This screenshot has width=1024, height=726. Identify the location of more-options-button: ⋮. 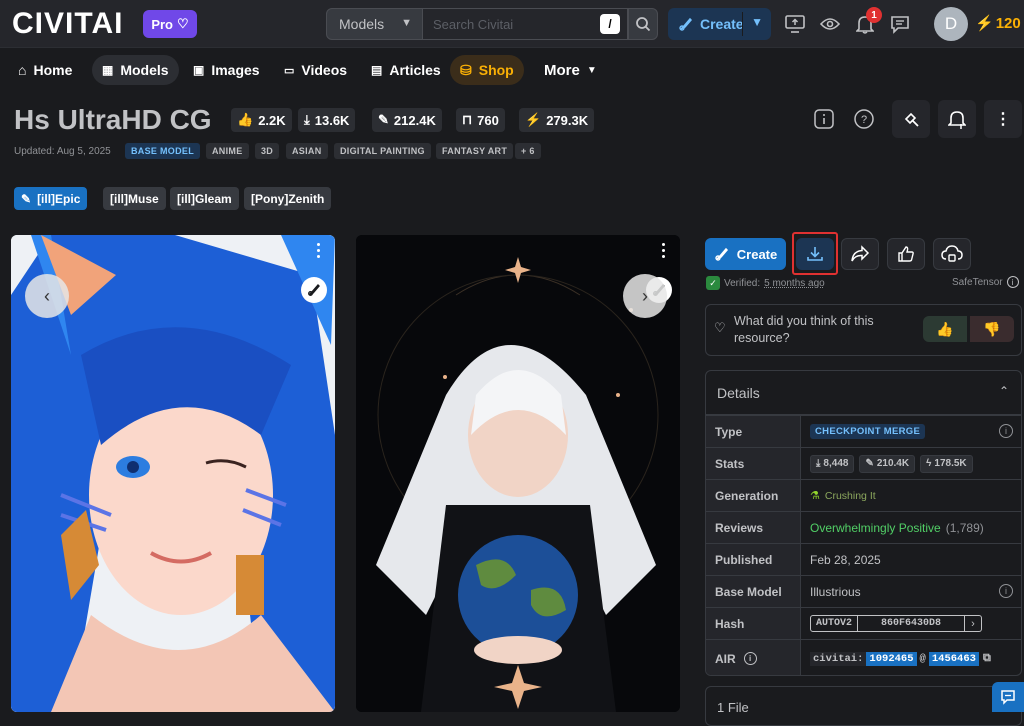
(1003, 119).